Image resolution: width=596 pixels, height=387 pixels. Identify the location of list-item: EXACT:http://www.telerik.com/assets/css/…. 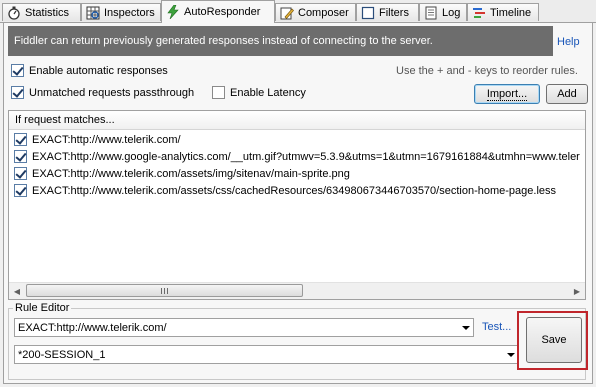
(297, 190).